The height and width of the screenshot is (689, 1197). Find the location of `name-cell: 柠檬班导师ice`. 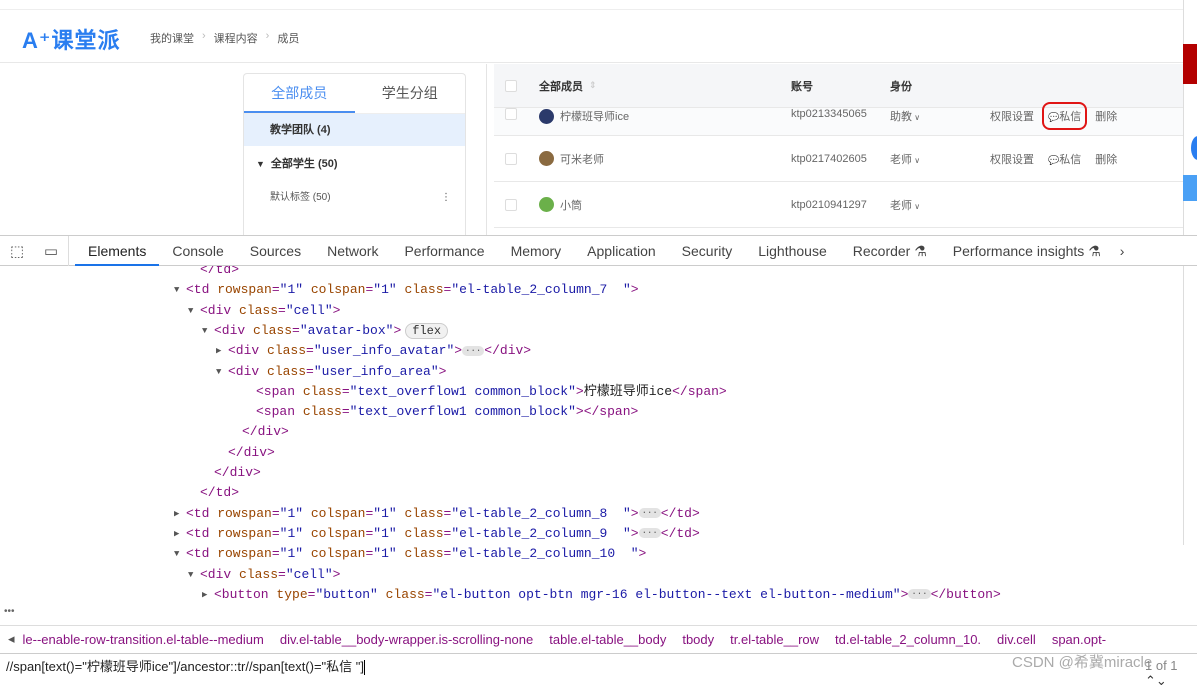

name-cell: 柠檬班导师ice is located at coordinates (665, 116).